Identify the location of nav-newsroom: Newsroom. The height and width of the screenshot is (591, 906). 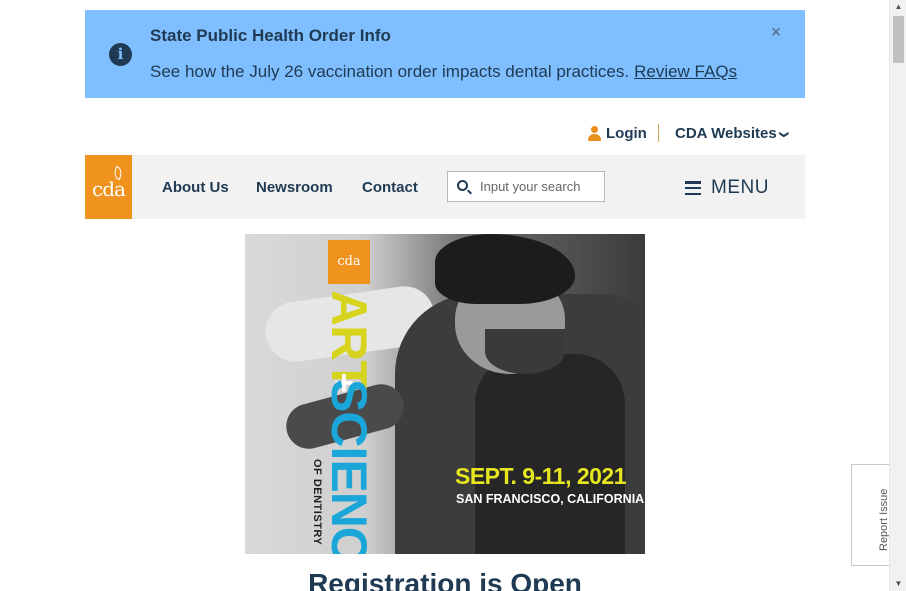
(294, 187).